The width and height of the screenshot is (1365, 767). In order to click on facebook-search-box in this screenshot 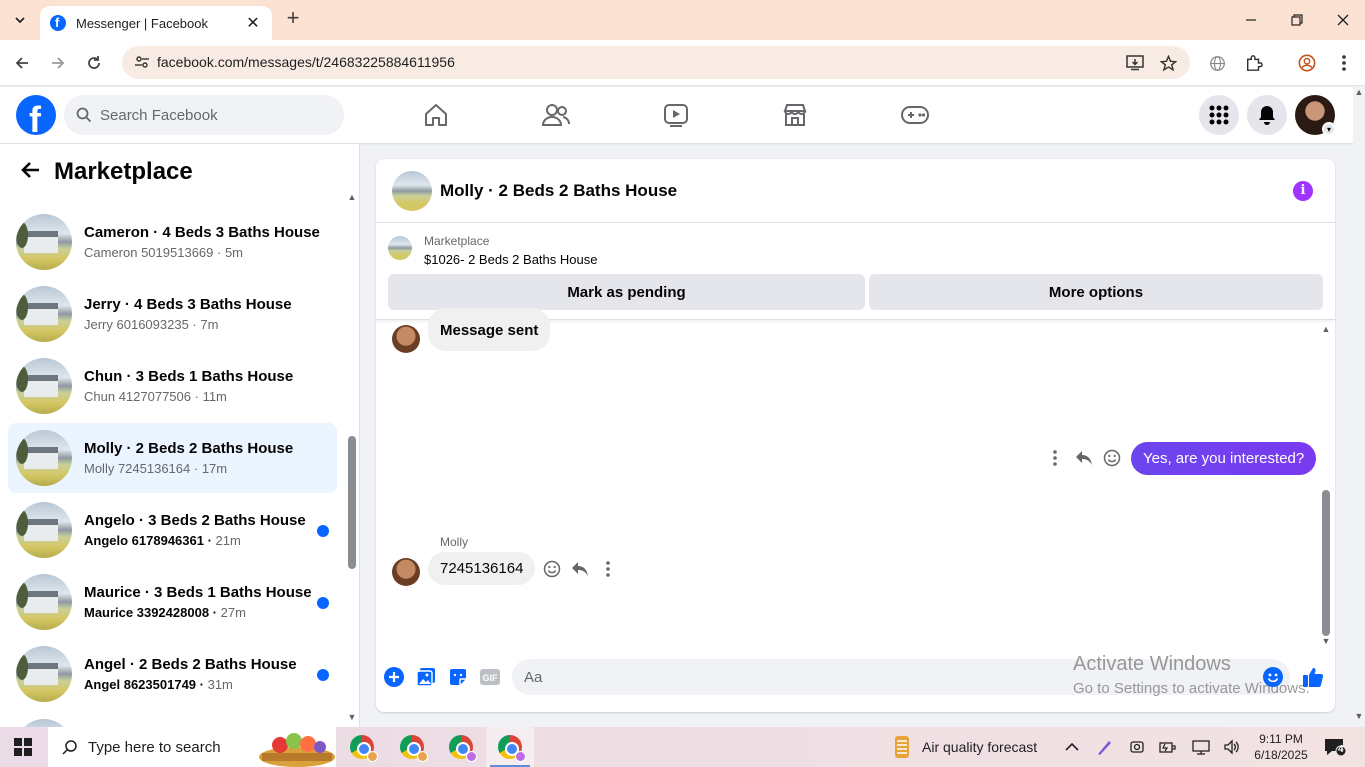, I will do `click(204, 115)`.